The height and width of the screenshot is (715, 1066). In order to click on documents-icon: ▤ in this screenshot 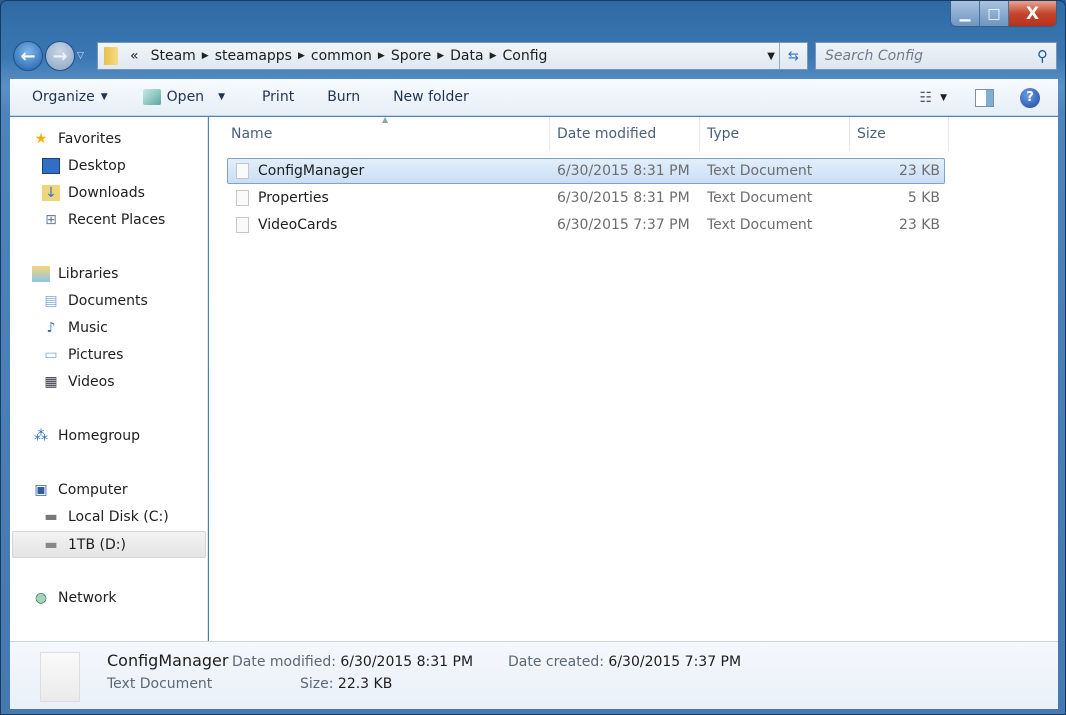, I will do `click(51, 301)`.